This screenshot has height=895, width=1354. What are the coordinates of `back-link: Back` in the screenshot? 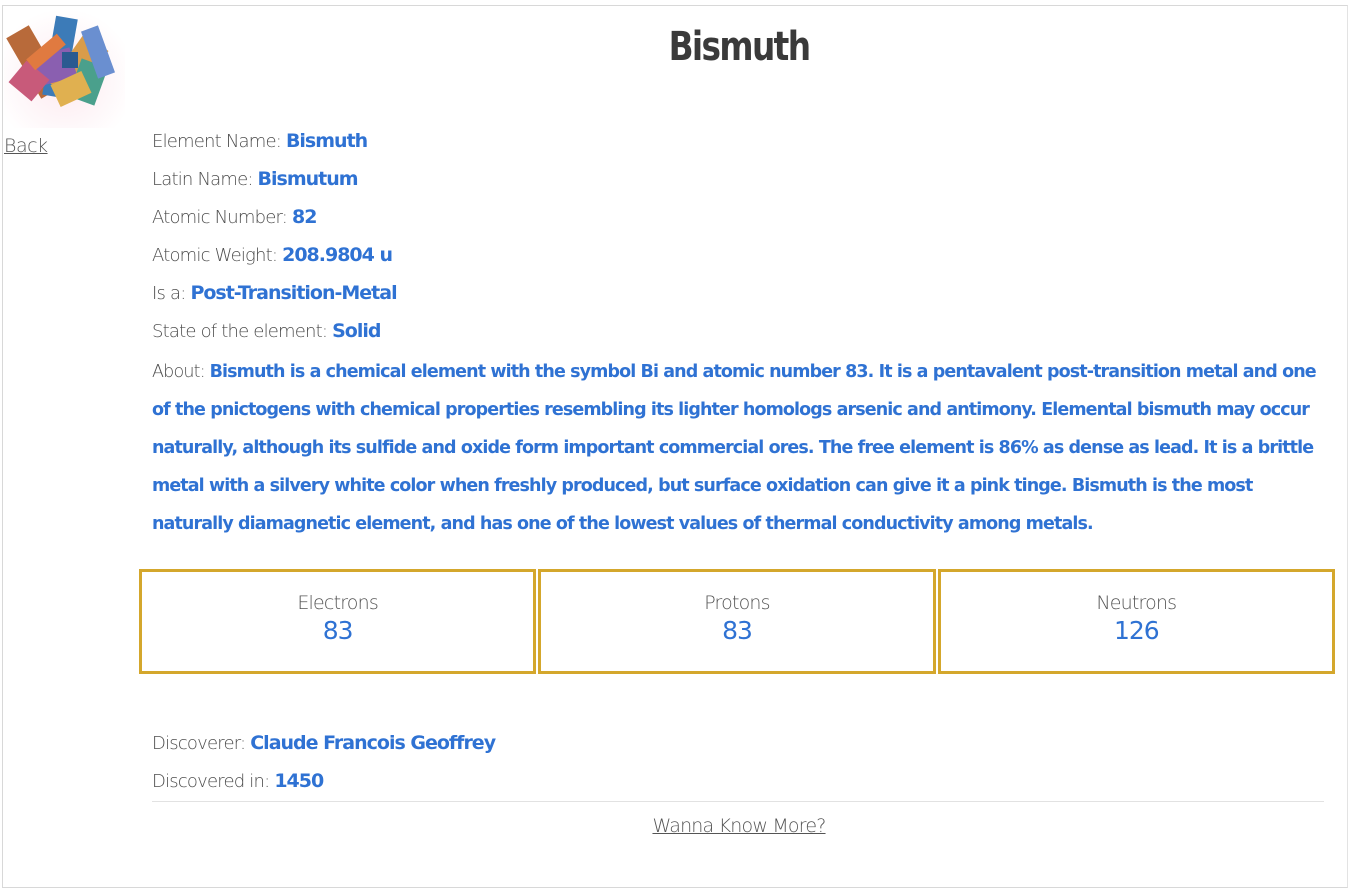 It's located at (26, 146).